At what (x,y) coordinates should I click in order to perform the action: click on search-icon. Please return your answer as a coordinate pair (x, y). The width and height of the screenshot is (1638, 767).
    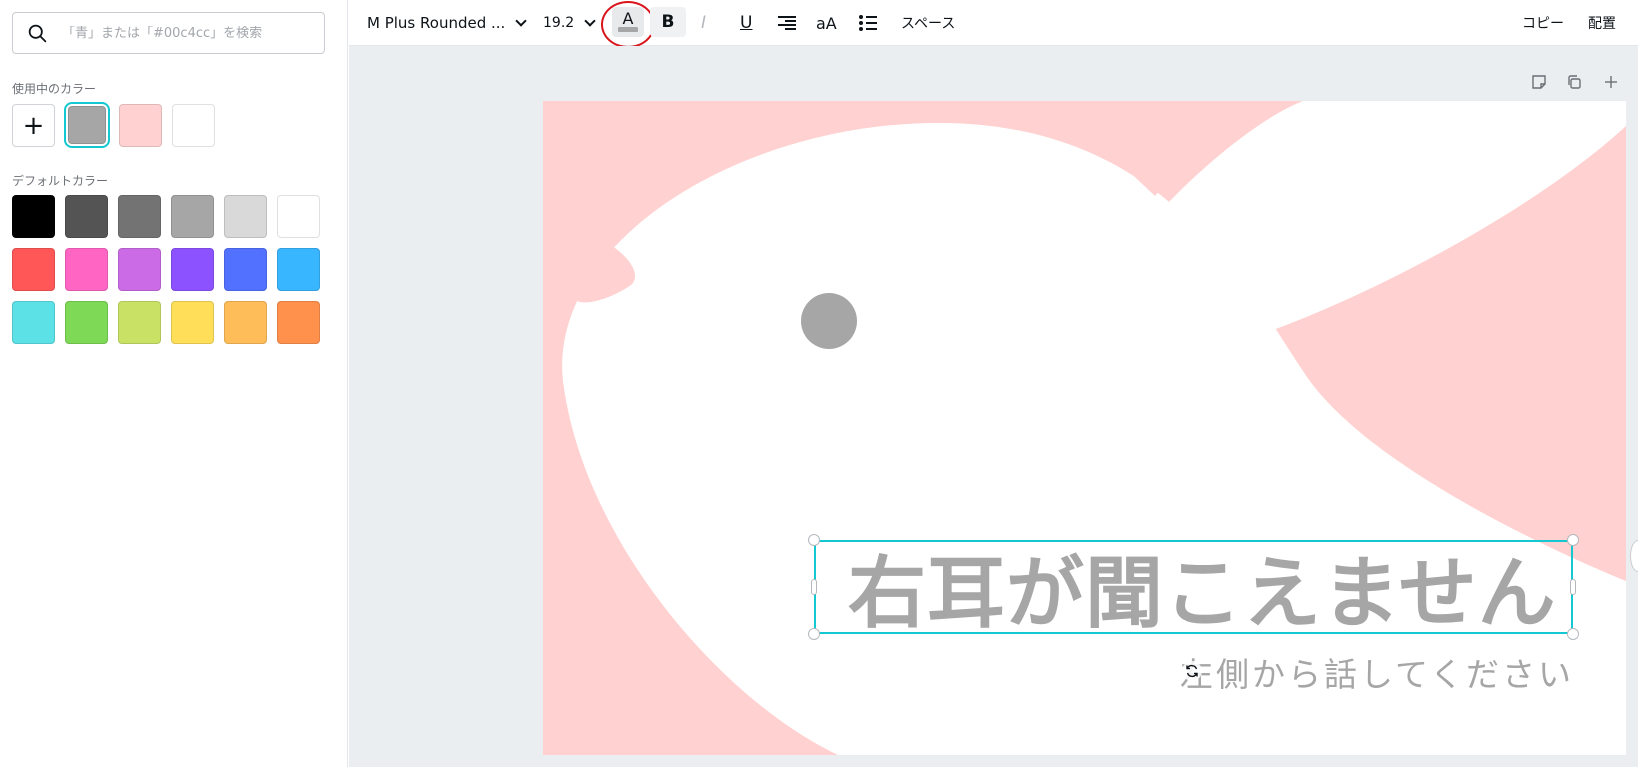
    Looking at the image, I should click on (37, 33).